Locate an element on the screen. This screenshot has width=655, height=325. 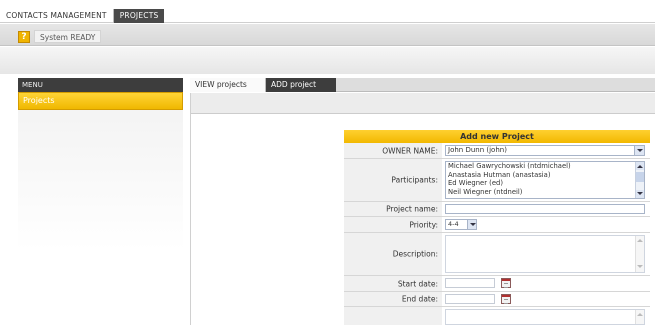
status-text: System READY is located at coordinates (68, 36).